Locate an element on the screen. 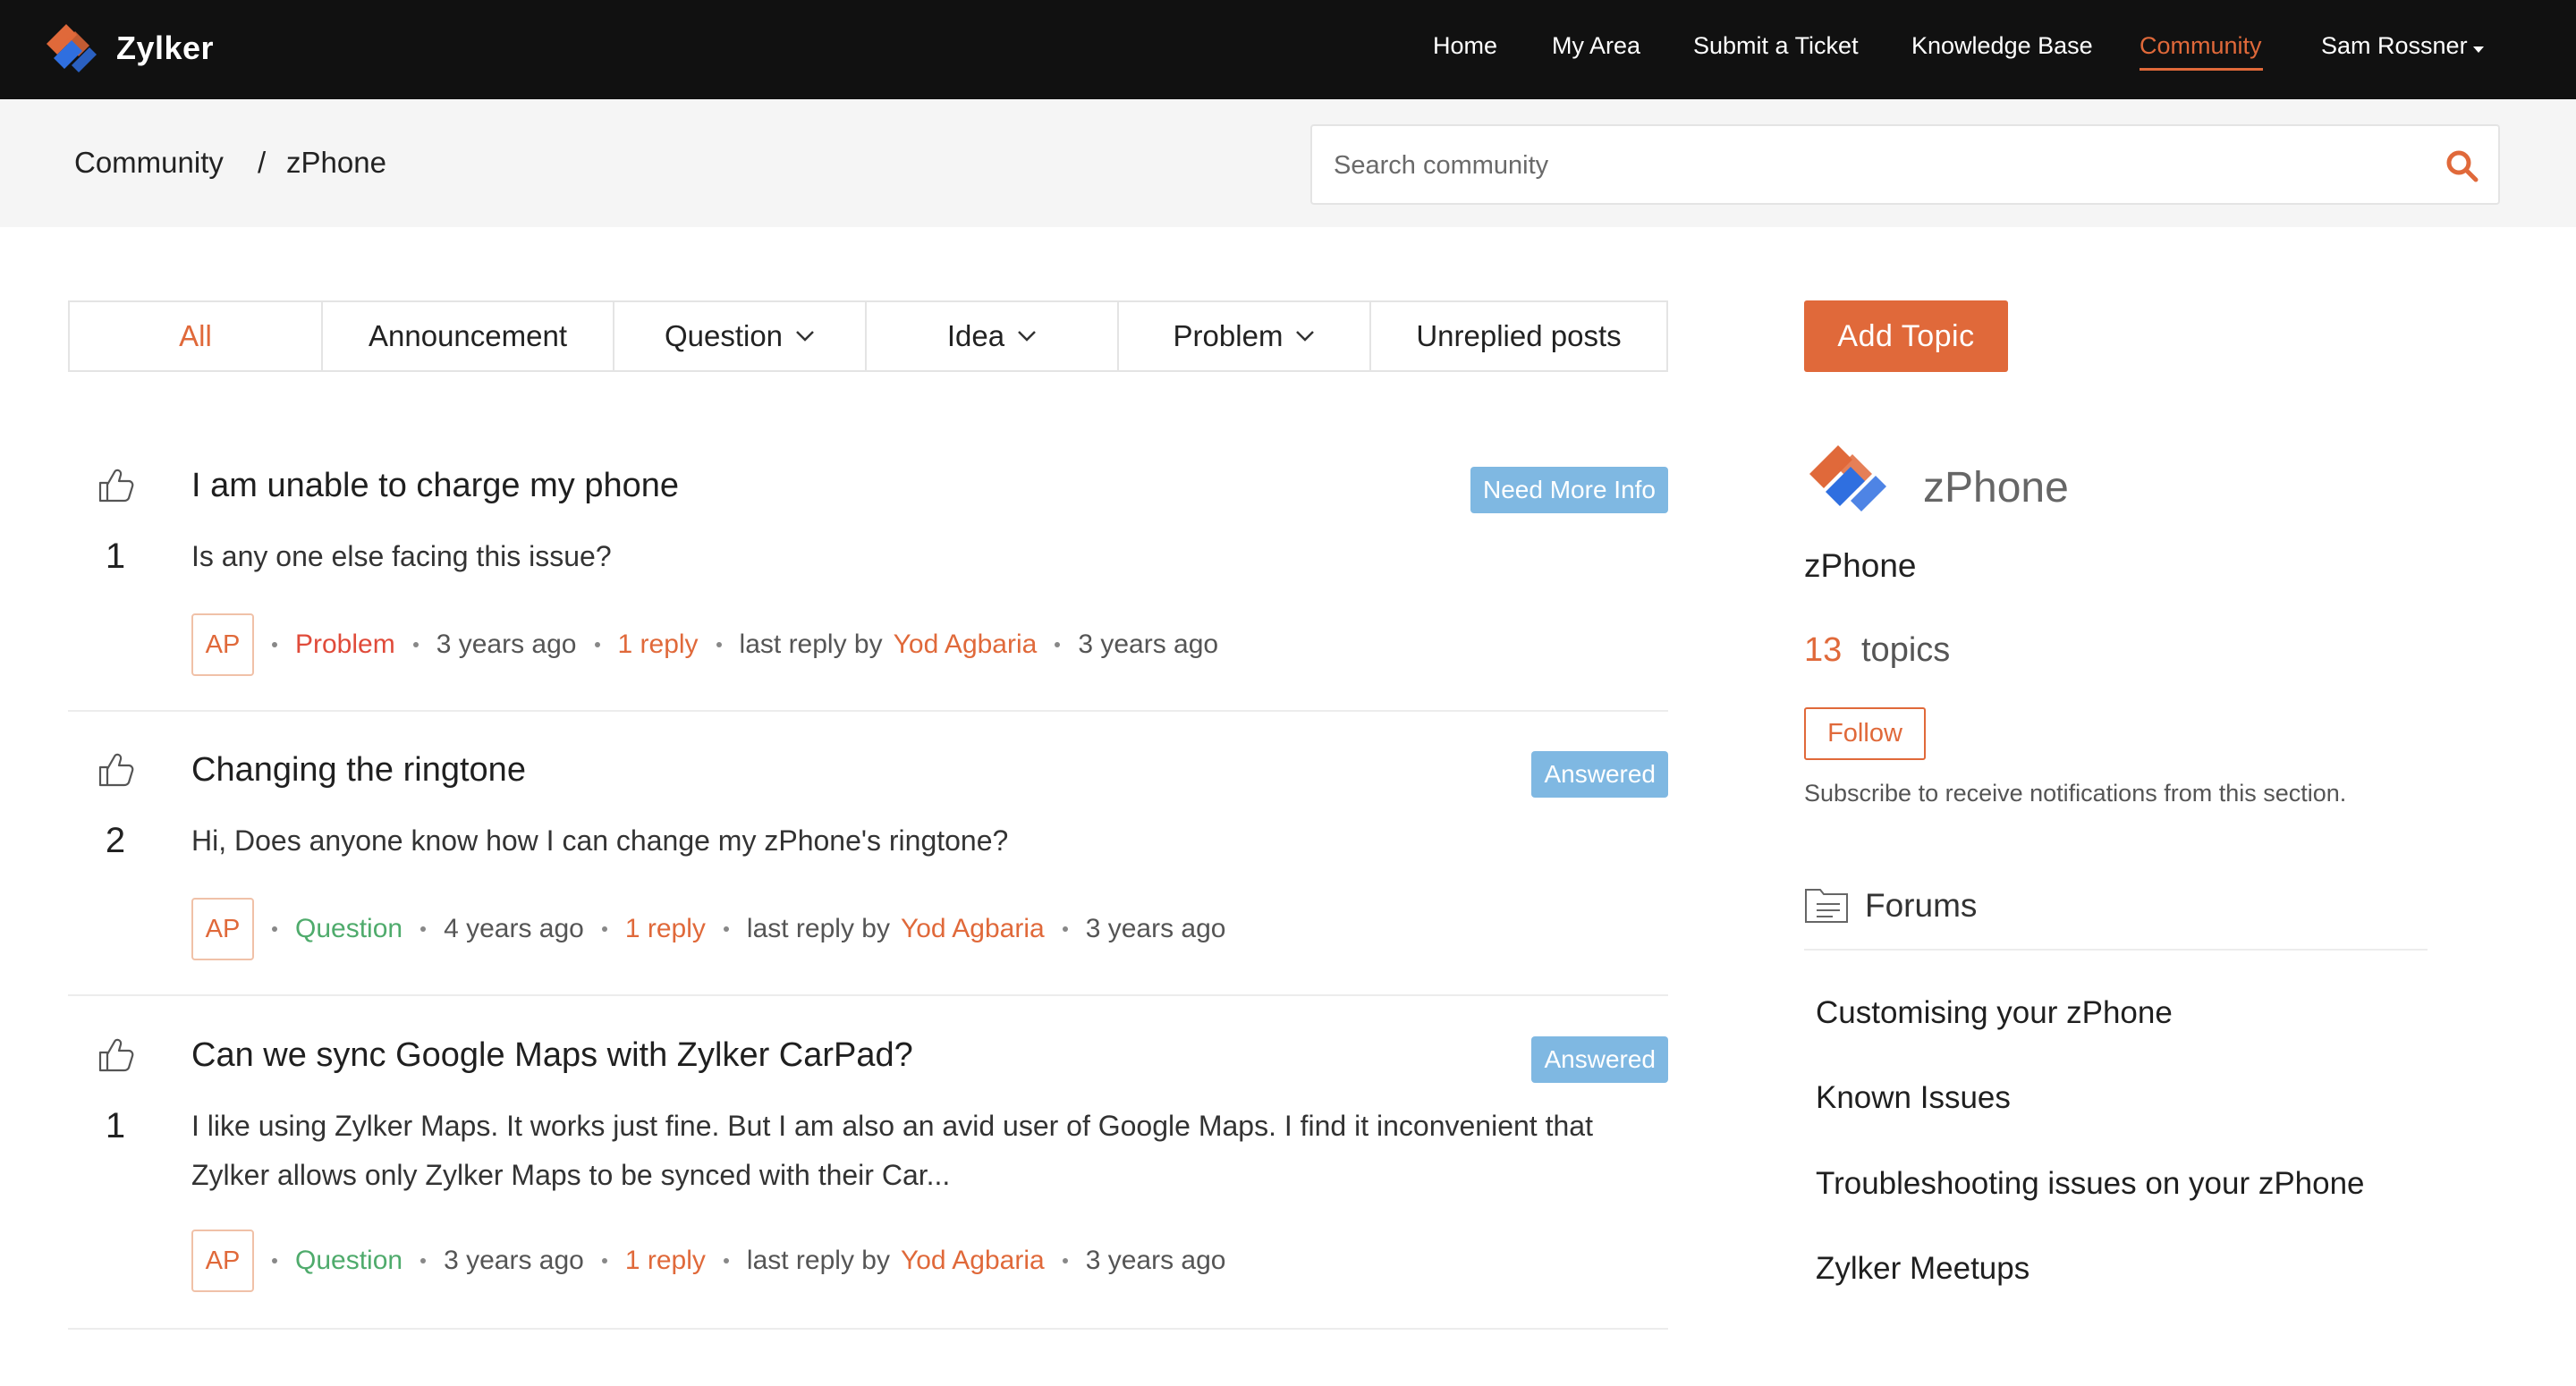 This screenshot has width=2576, height=1386. zylker-logo-icon is located at coordinates (72, 48).